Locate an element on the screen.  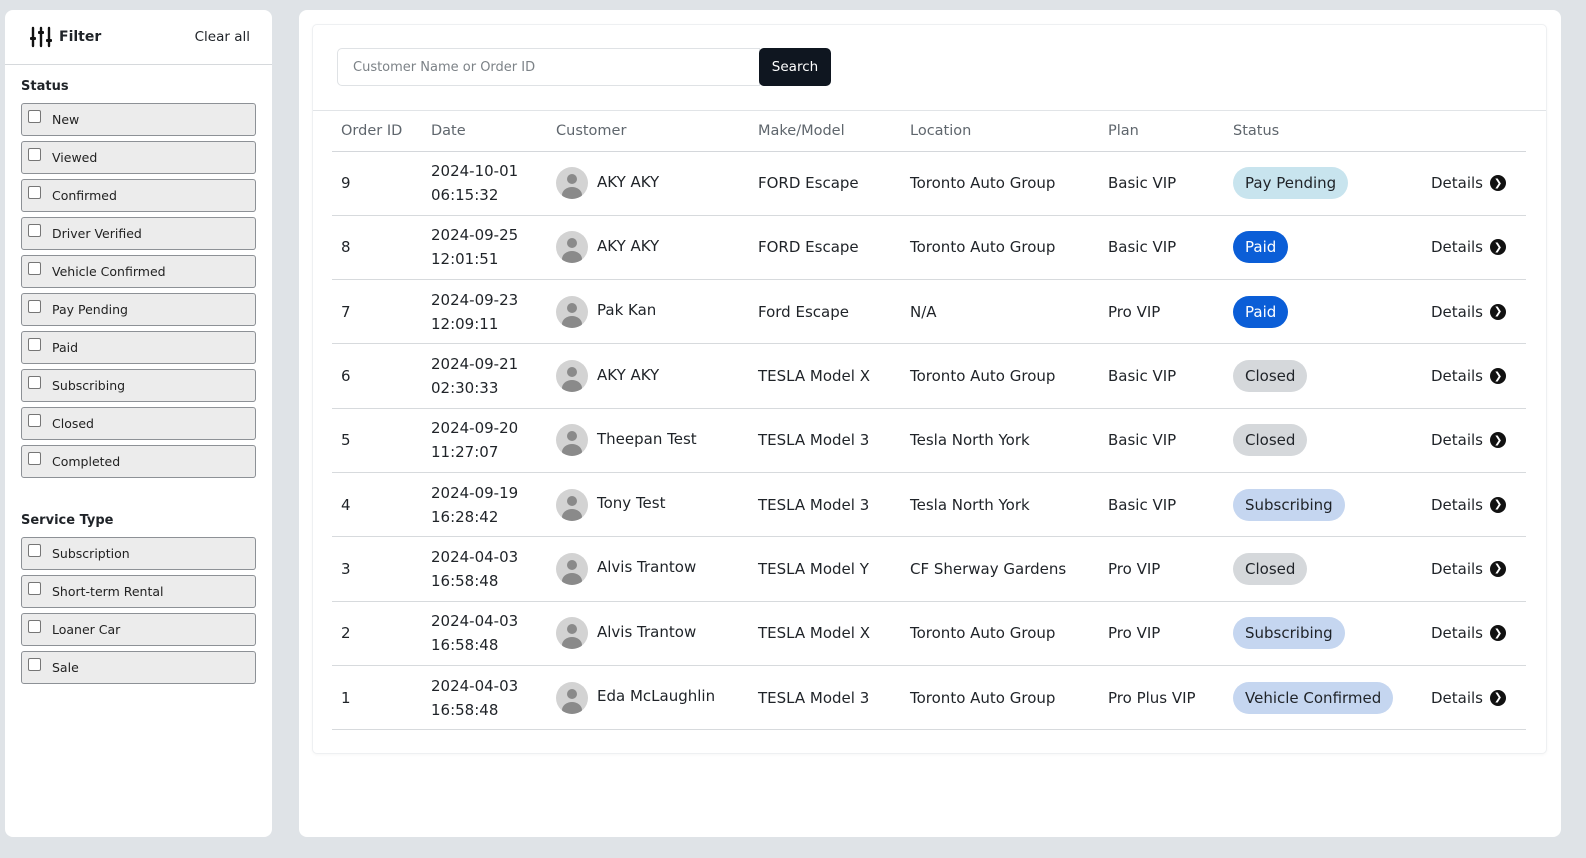
search-button: Search is located at coordinates (795, 67).